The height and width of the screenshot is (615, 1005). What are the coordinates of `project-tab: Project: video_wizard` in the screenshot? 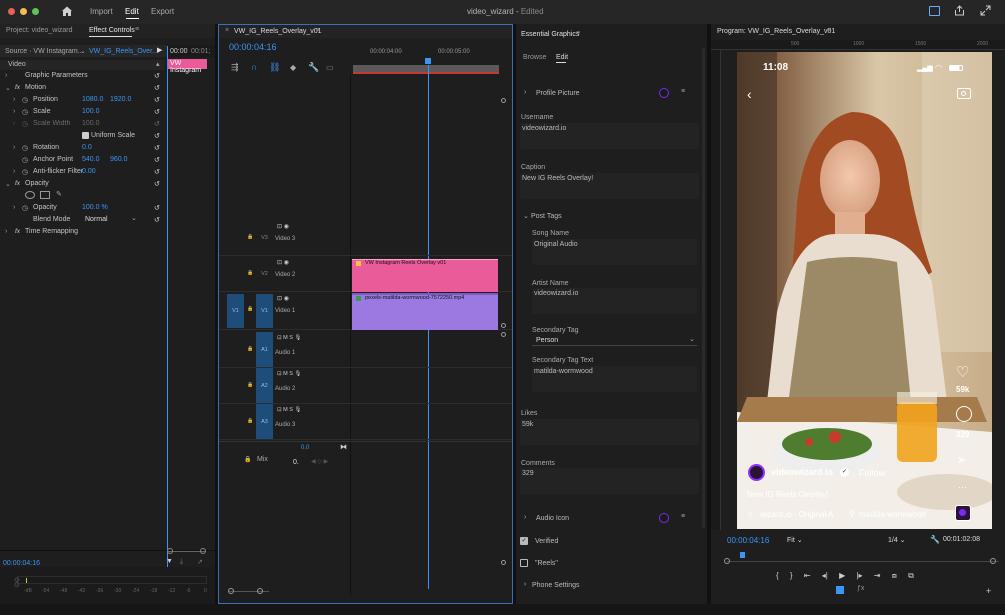 It's located at (39, 30).